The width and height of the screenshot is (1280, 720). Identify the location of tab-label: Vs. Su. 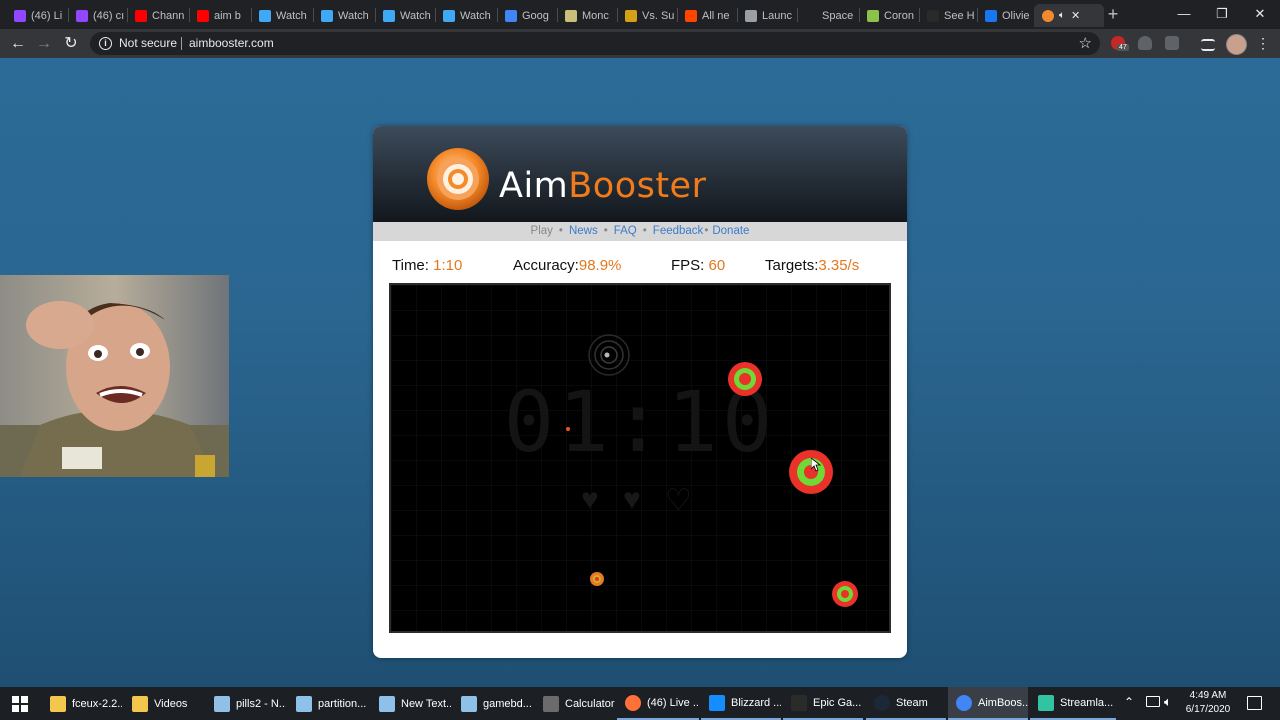
(658, 15).